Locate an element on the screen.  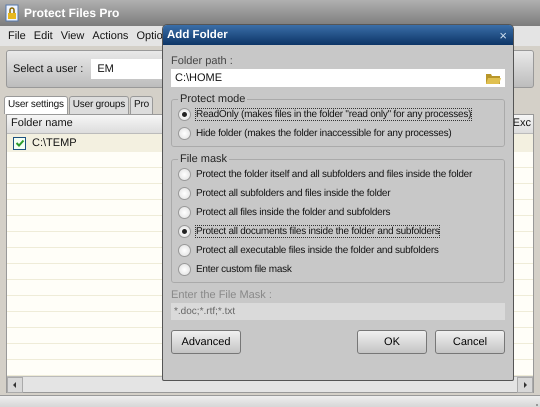
option-label: Enter custom file mask is located at coordinates (244, 269).